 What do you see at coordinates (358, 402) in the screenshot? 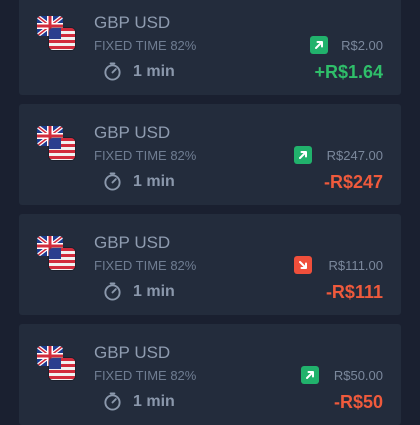
I see `trade-result: -R$50` at bounding box center [358, 402].